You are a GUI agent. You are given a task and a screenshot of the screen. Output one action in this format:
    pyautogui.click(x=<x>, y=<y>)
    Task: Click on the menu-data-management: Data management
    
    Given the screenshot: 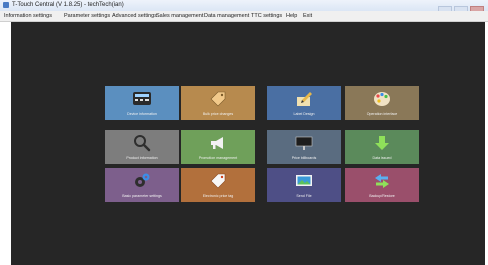 What is the action you would take?
    pyautogui.click(x=226, y=16)
    